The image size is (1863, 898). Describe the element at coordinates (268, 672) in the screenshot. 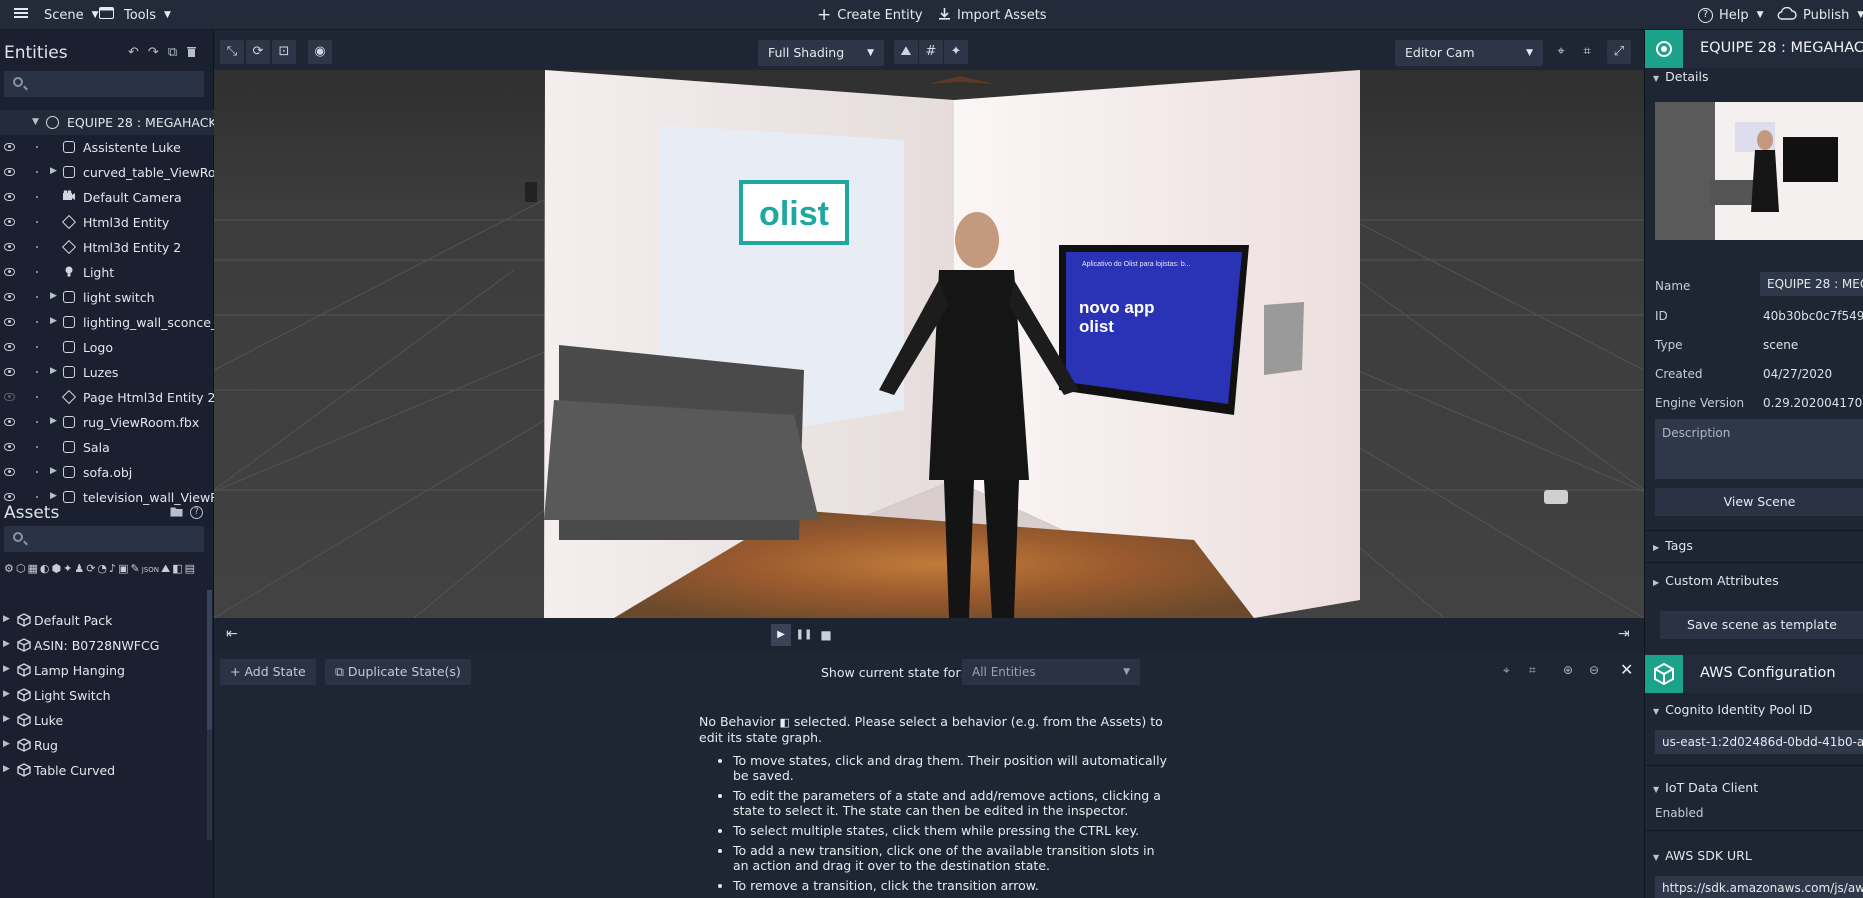

I see `add-state-button: + Add State` at that location.